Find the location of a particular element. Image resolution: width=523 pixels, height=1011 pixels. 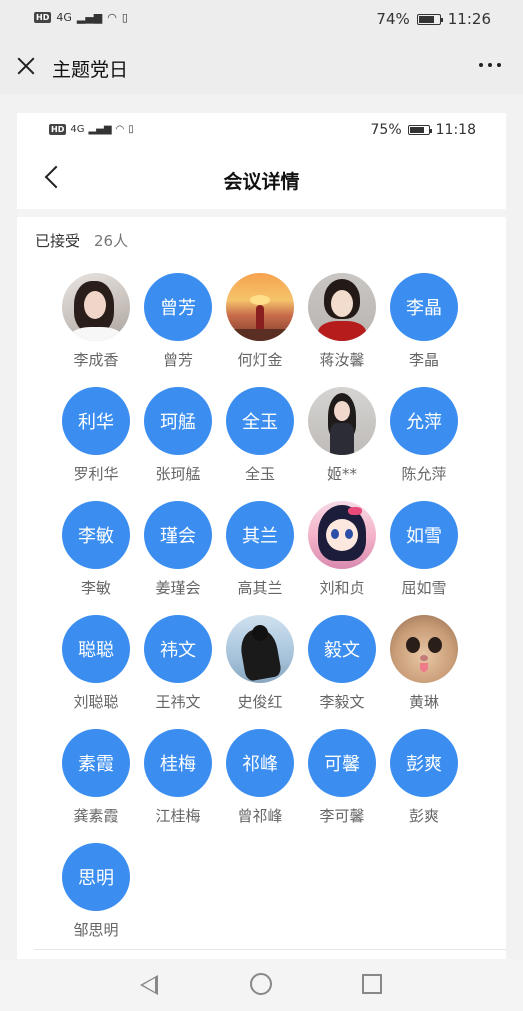

avatar: 全玉 is located at coordinates (260, 421).